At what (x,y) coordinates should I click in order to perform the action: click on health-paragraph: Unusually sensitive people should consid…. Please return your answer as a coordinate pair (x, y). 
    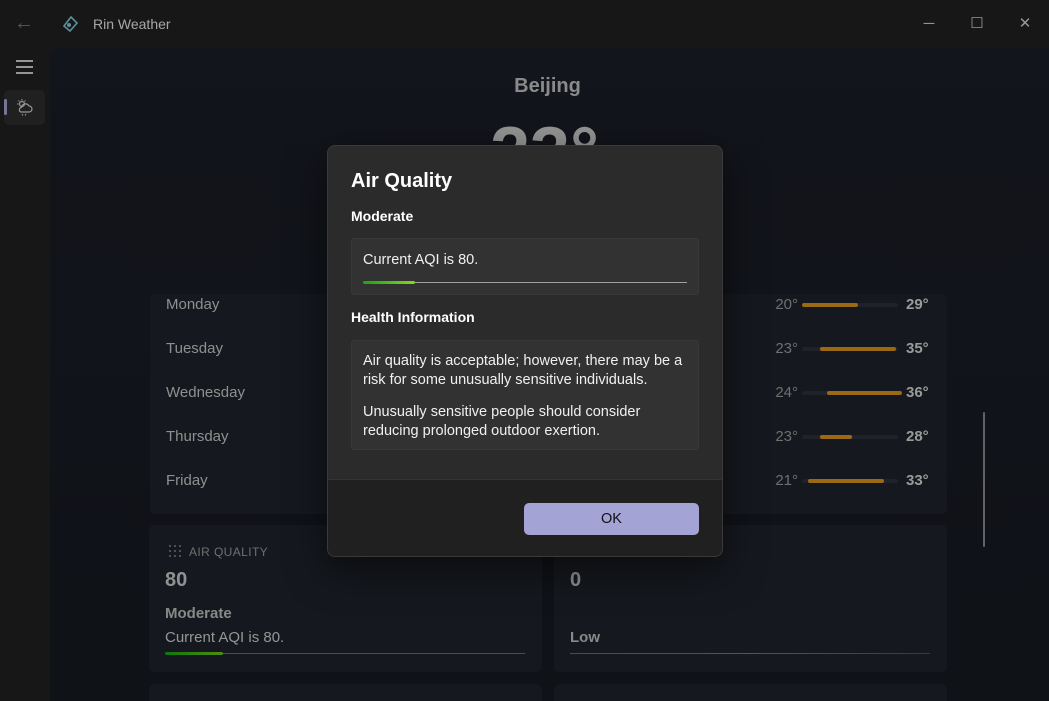
    Looking at the image, I should click on (502, 421).